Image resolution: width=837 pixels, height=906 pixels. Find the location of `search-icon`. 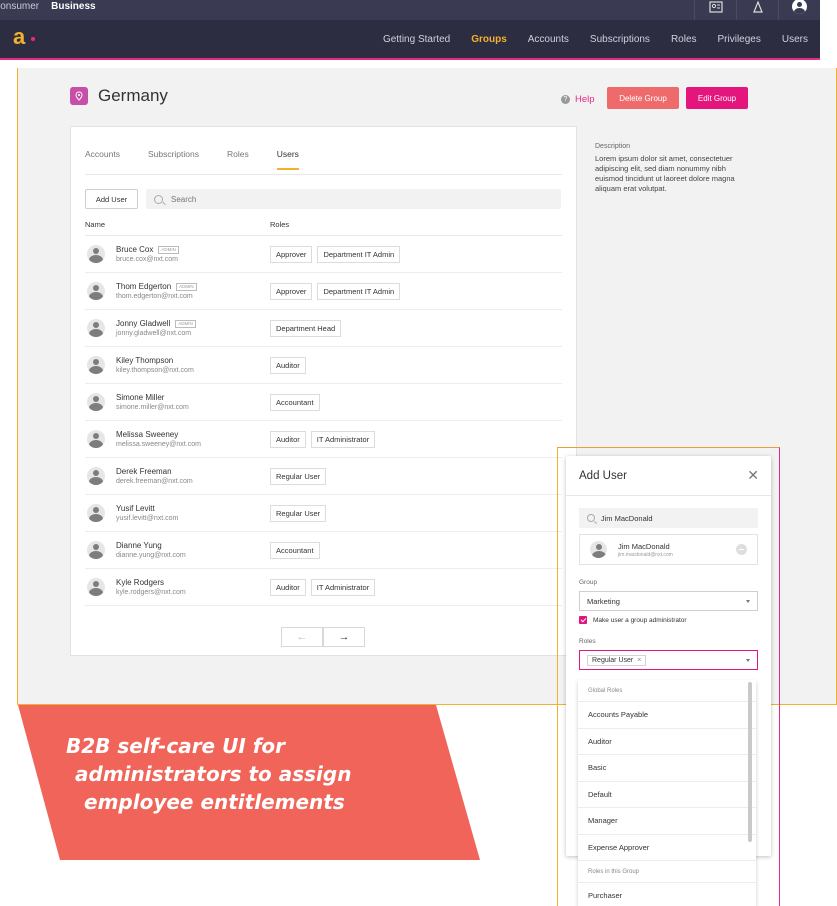

search-icon is located at coordinates (591, 518).